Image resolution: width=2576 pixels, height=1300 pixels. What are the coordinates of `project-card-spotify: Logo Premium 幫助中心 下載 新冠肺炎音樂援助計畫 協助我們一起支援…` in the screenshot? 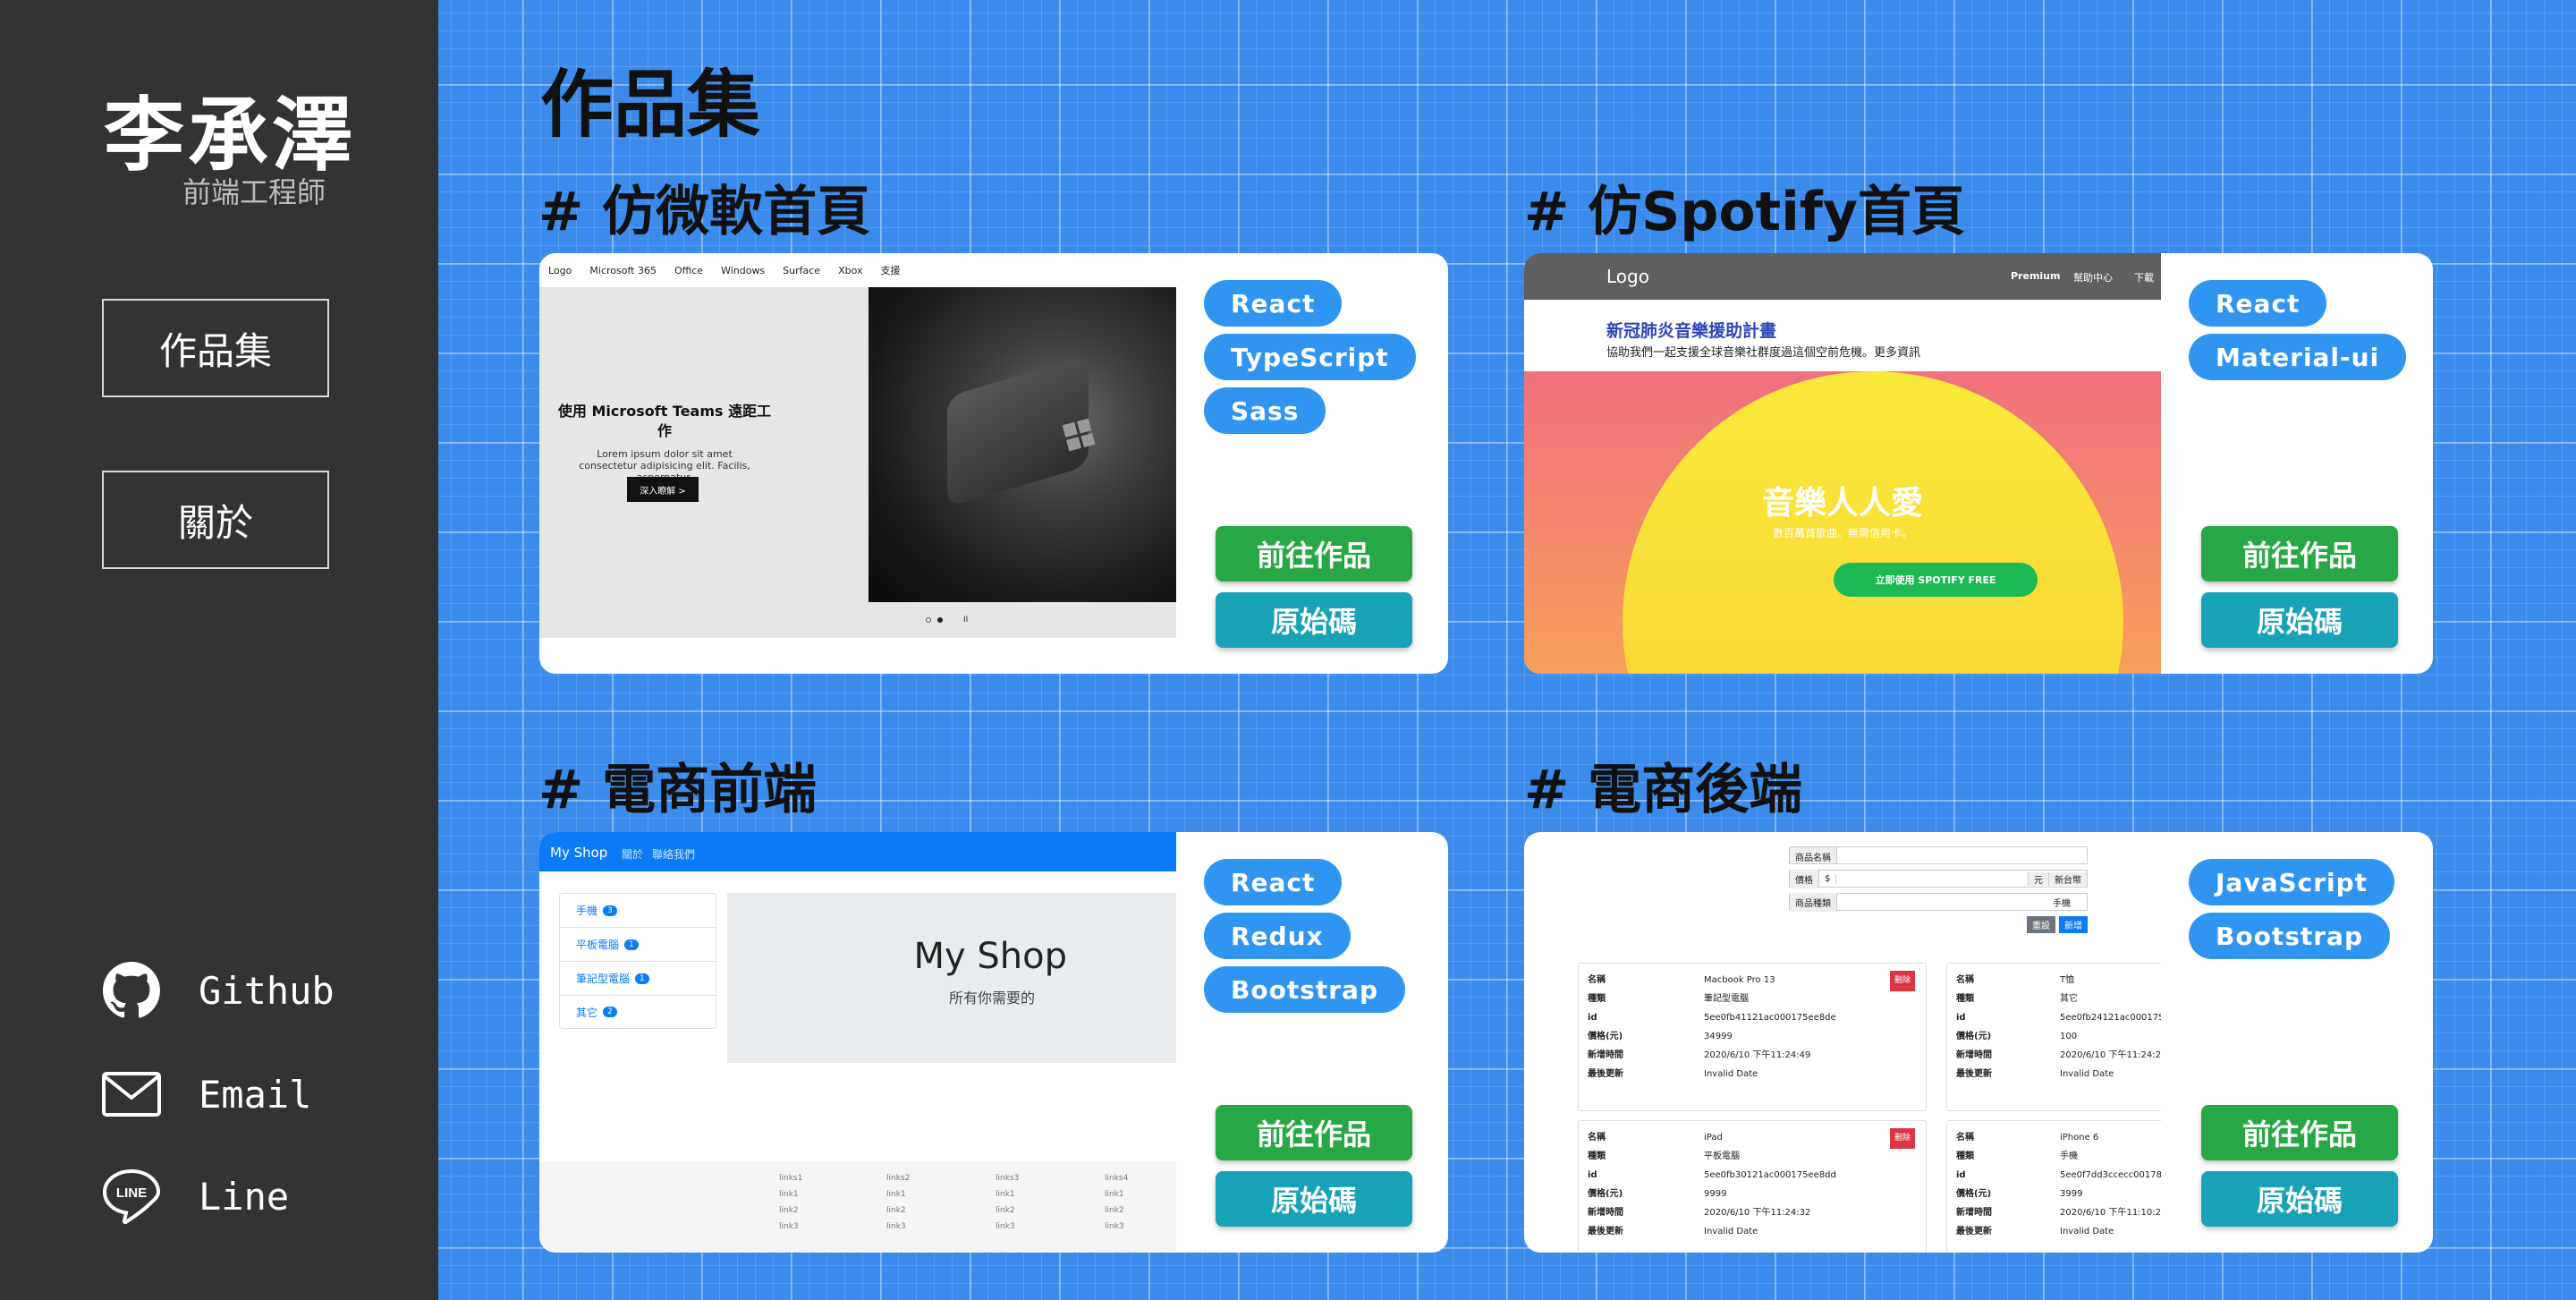 It's located at (1978, 464).